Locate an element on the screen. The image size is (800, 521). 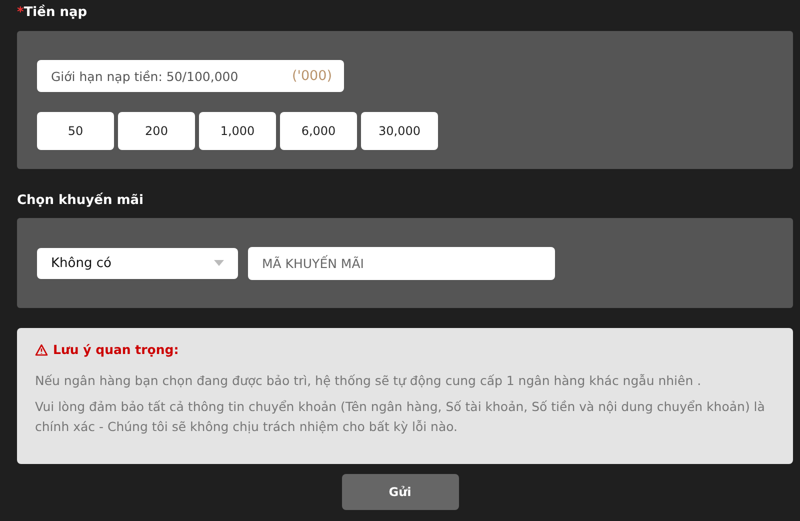
notice-text: Nếu ngân hàng bạn chọn đang được bảo trì, hệ thống sẽ tự động cung cấp 1 ngân hàng khác ngẫu nhiên . is located at coordinates (368, 381).